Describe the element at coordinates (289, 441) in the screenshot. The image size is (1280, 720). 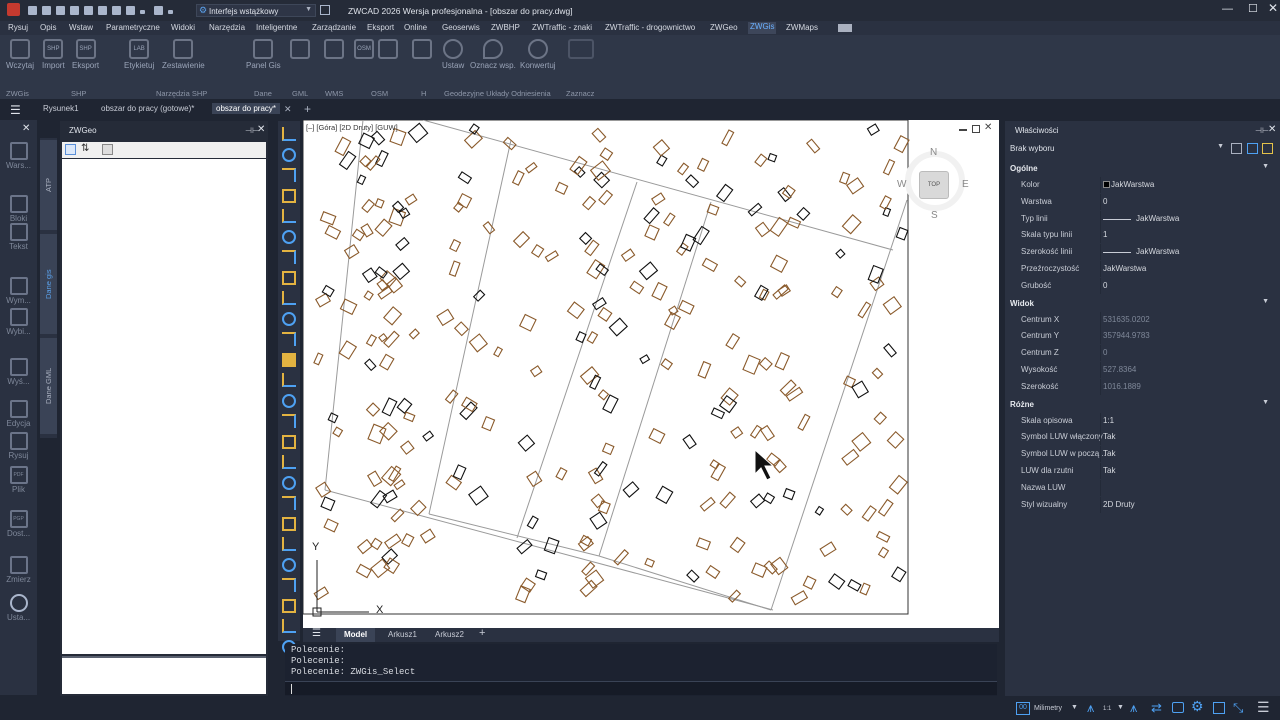
I see `wipeout-tool-icon` at that location.